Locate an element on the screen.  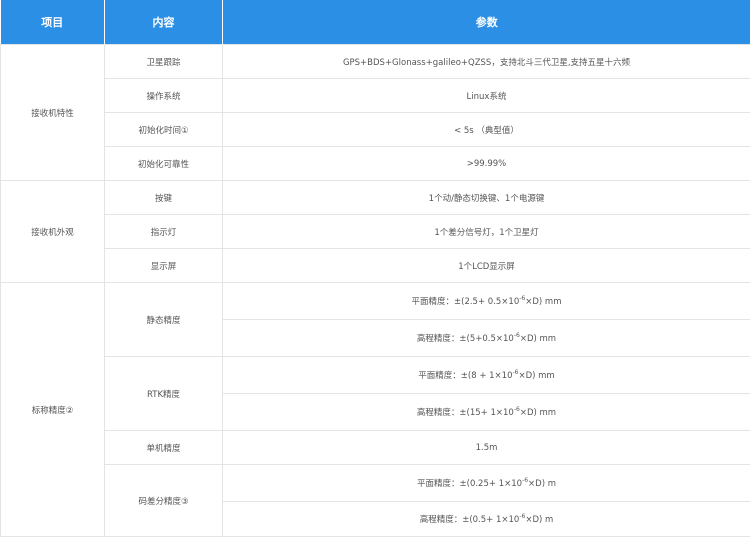
row-value: Linux系统 is located at coordinates (486, 96).